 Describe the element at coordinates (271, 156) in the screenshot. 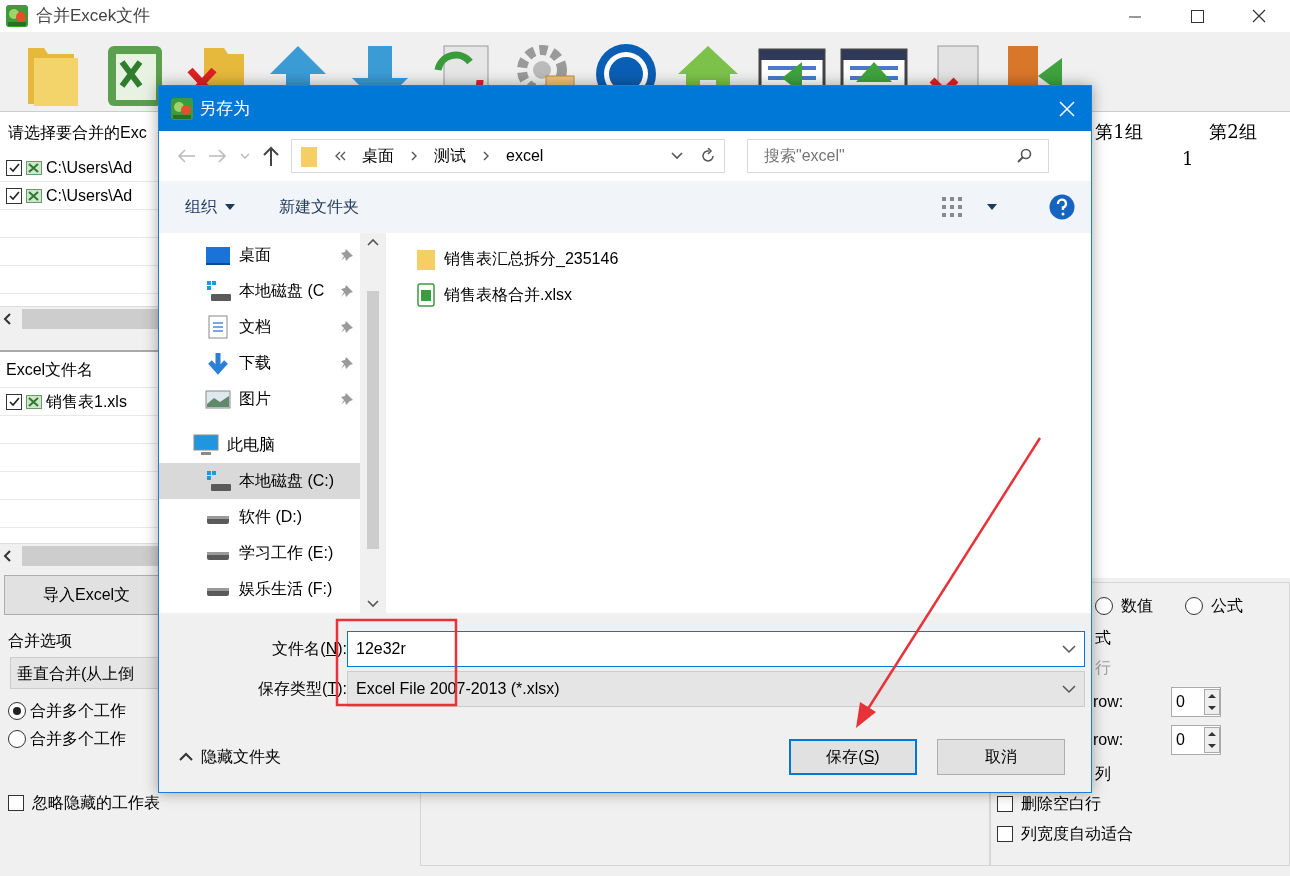

I see `up-arrow-icon` at that location.